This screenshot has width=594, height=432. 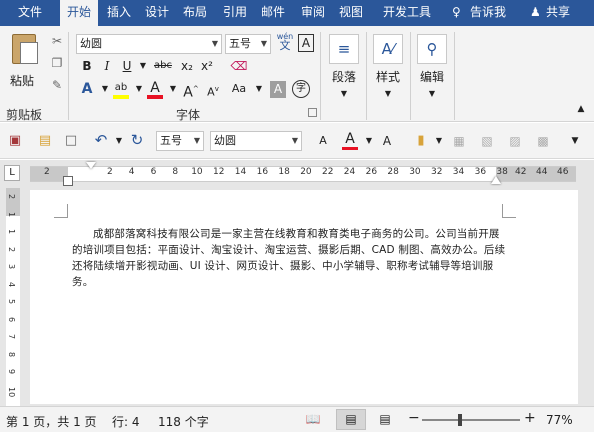 What do you see at coordinates (284, 172) in the screenshot?
I see `ruler-number: 18` at bounding box center [284, 172].